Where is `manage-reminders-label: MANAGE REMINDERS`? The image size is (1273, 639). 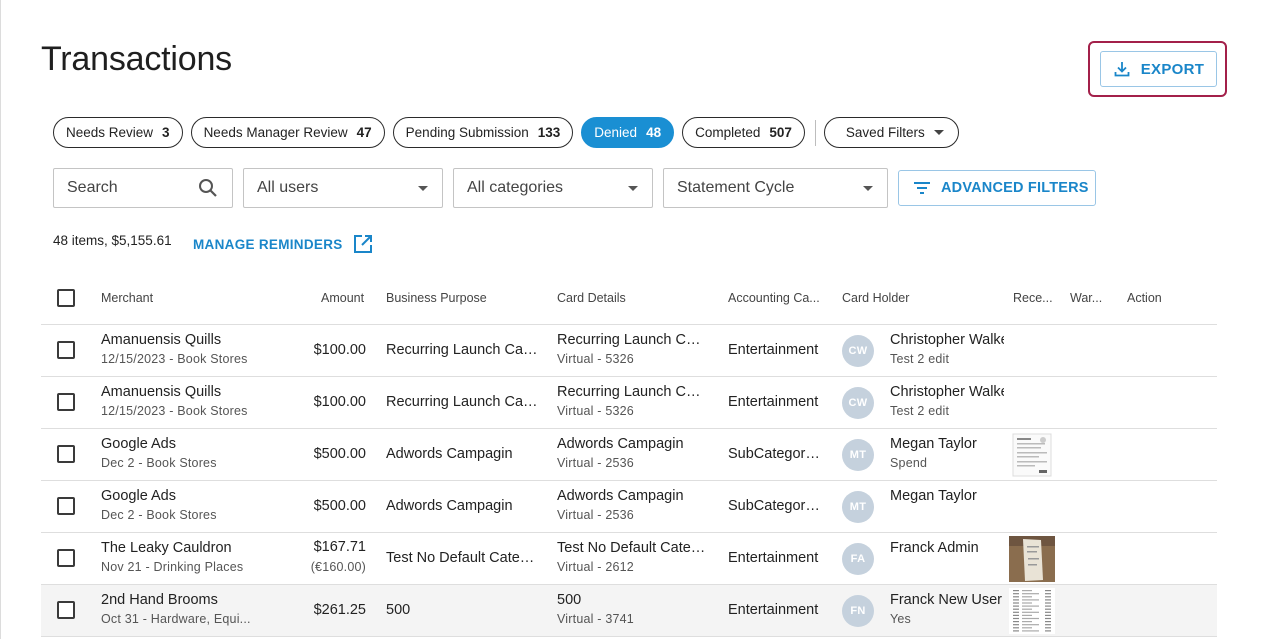
manage-reminders-label: MANAGE REMINDERS is located at coordinates (268, 244).